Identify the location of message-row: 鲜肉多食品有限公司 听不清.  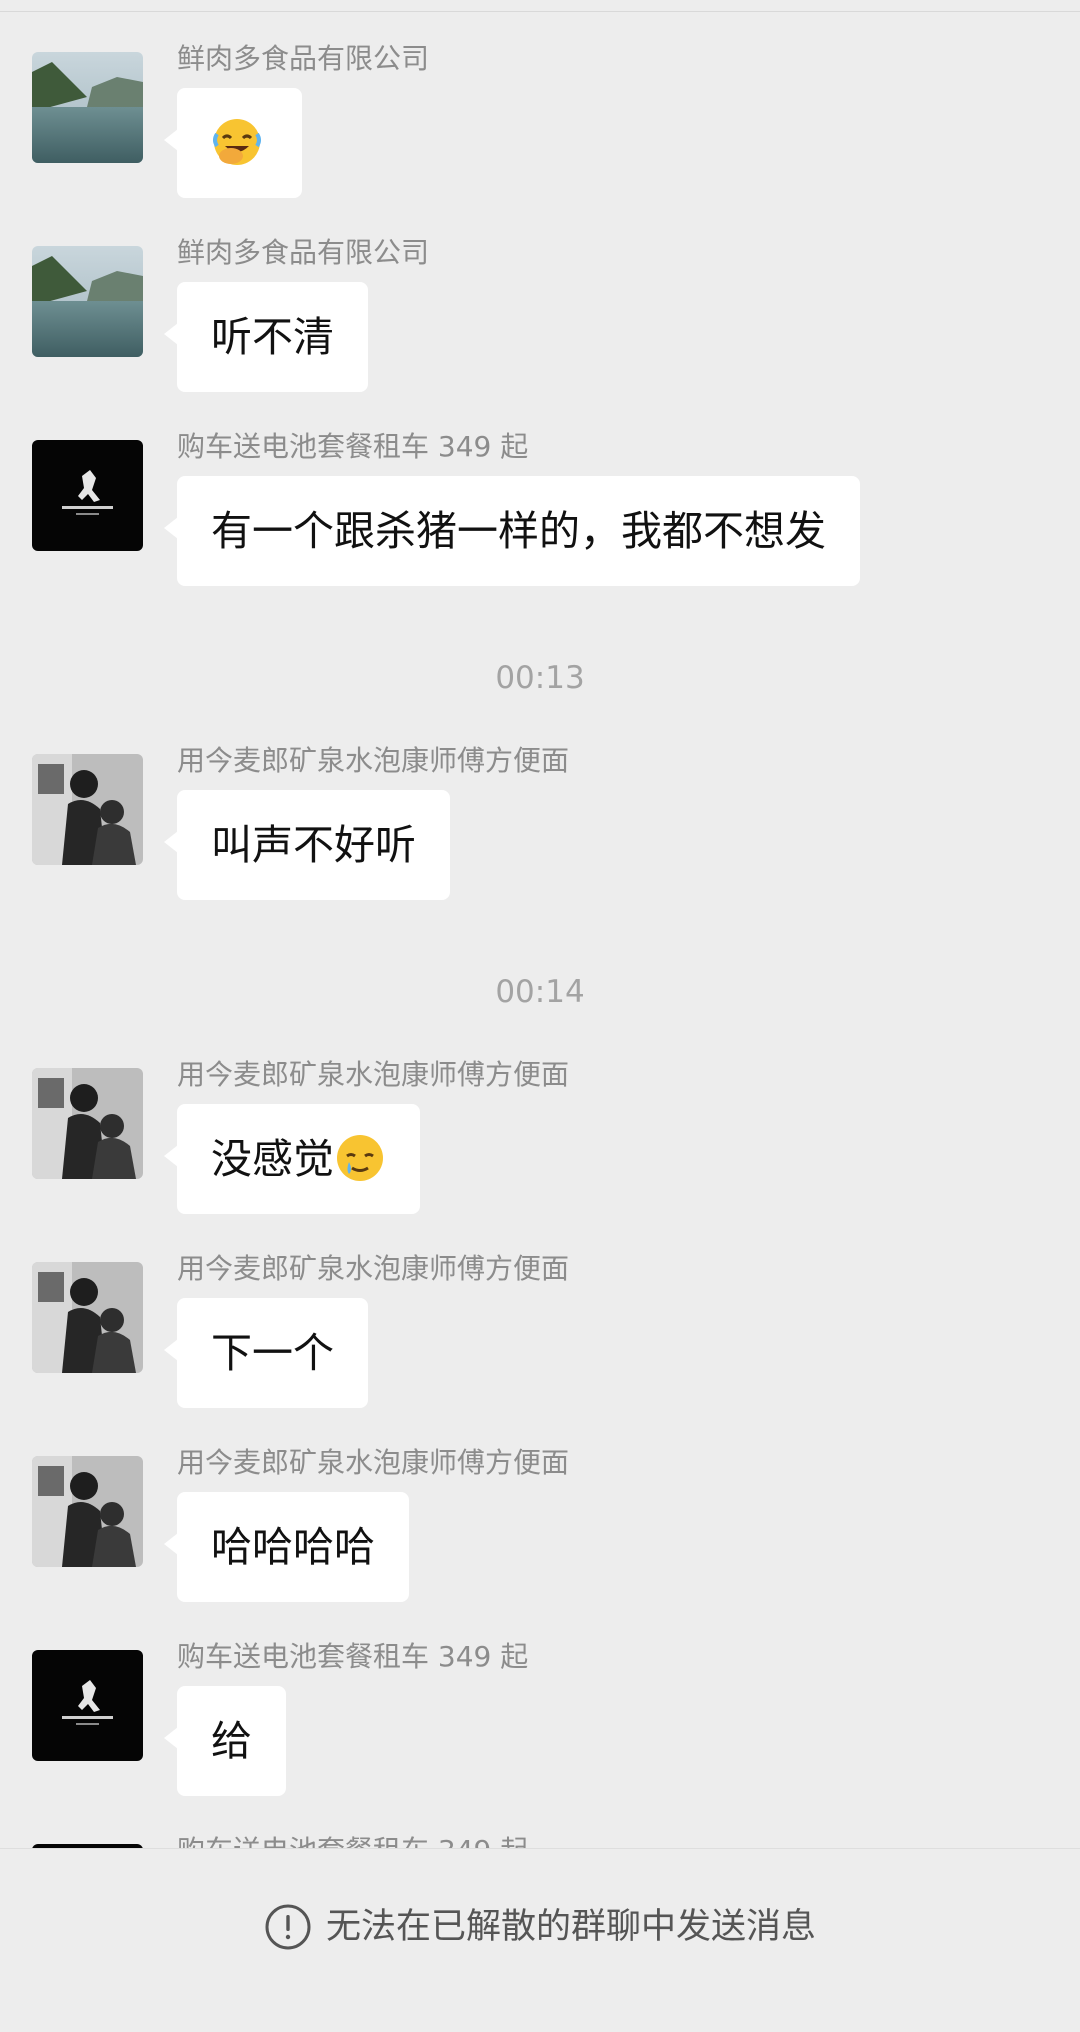
(540, 301).